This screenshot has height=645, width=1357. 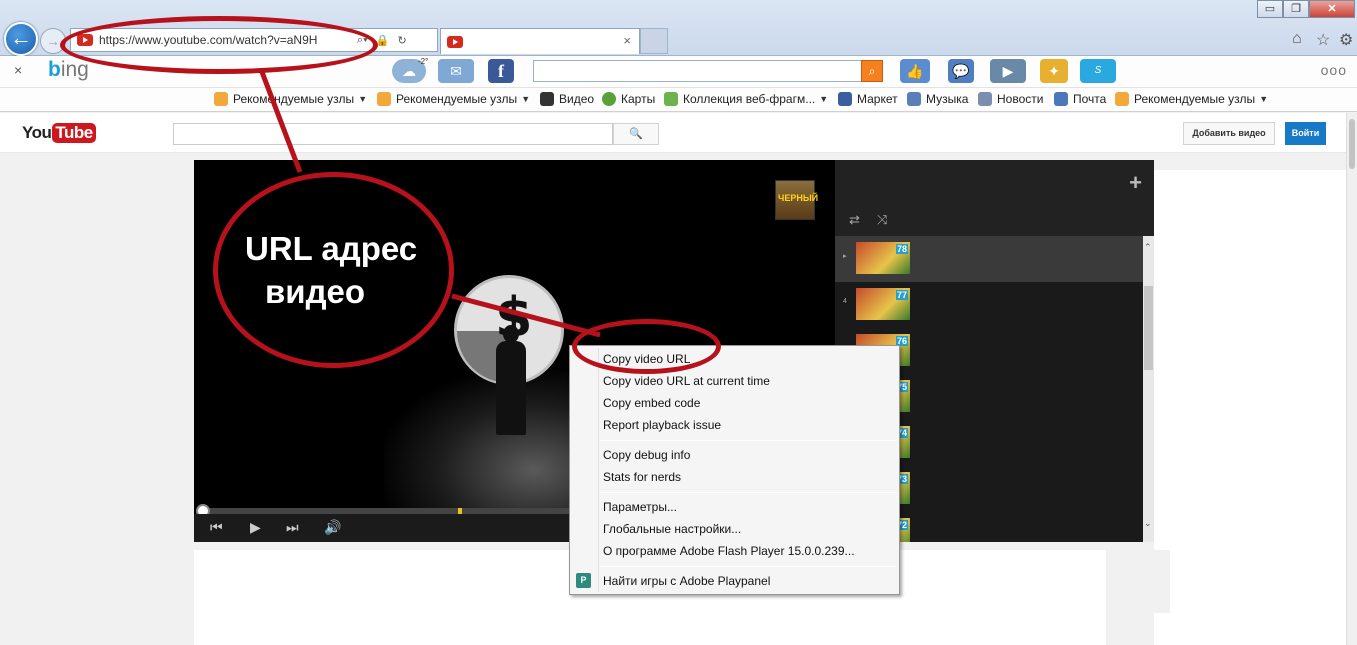 What do you see at coordinates (526, 315) in the screenshot?
I see `connector-to-menu` at bounding box center [526, 315].